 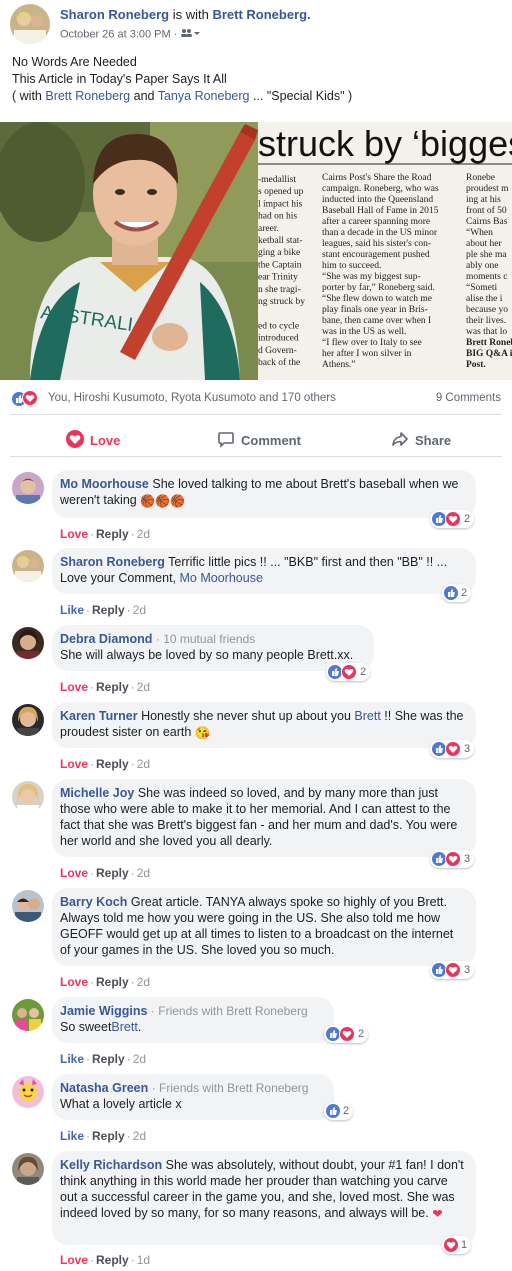 I want to click on comment-author: Barry Koch, so click(x=93, y=902).